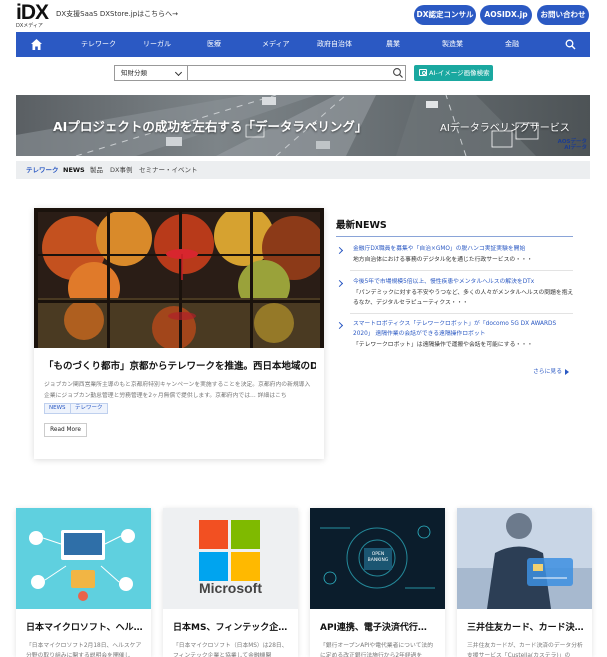 The width and height of the screenshot is (607, 657). Describe the element at coordinates (464, 249) in the screenshot. I see `news-item-title: 金融庁DX職員を募集や「自治×GMO」の脱ハンコ実証実験を開始` at that location.